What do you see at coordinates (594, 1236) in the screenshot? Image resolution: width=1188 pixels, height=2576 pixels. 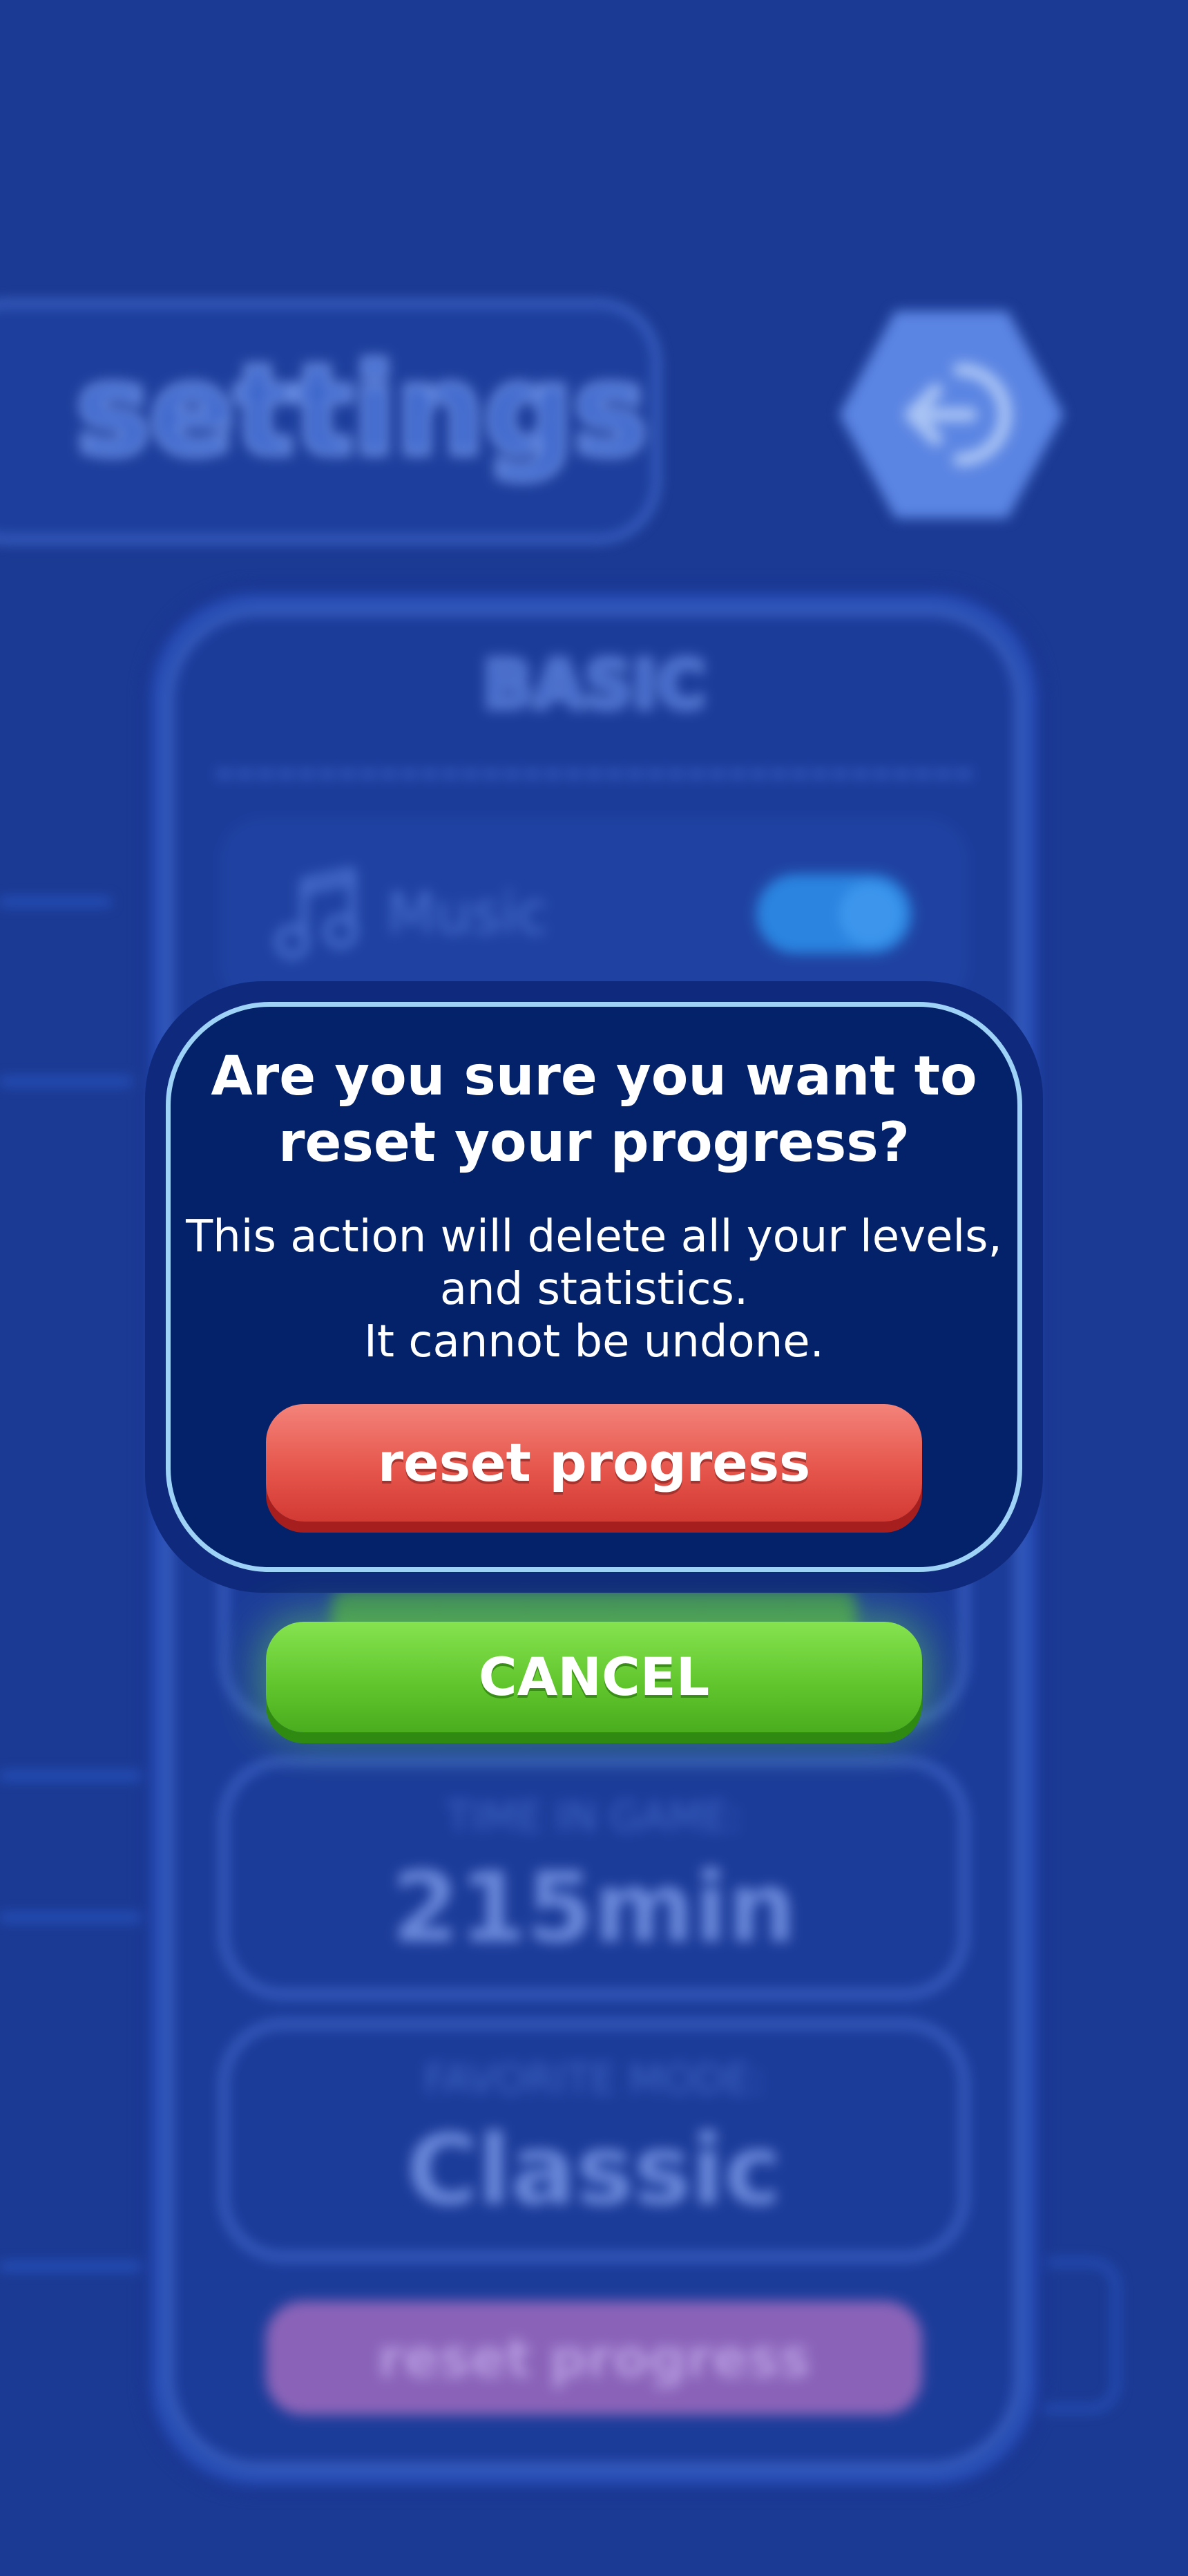 I see `dialog-message-line: This action will delete all your levels,` at bounding box center [594, 1236].